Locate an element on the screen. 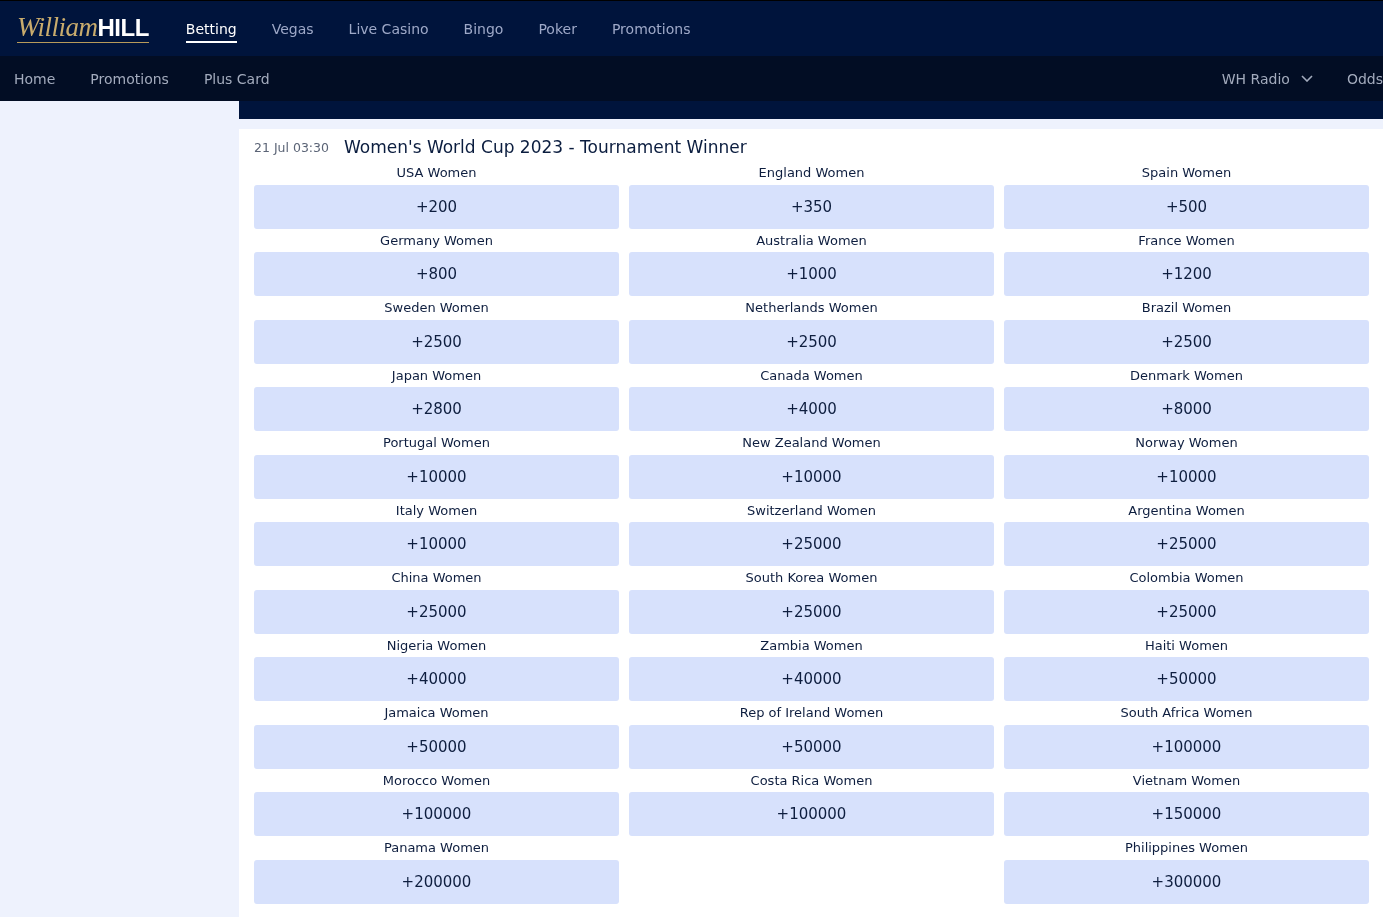 Image resolution: width=1383 pixels, height=917 pixels. team-name: Germany Women is located at coordinates (436, 240).